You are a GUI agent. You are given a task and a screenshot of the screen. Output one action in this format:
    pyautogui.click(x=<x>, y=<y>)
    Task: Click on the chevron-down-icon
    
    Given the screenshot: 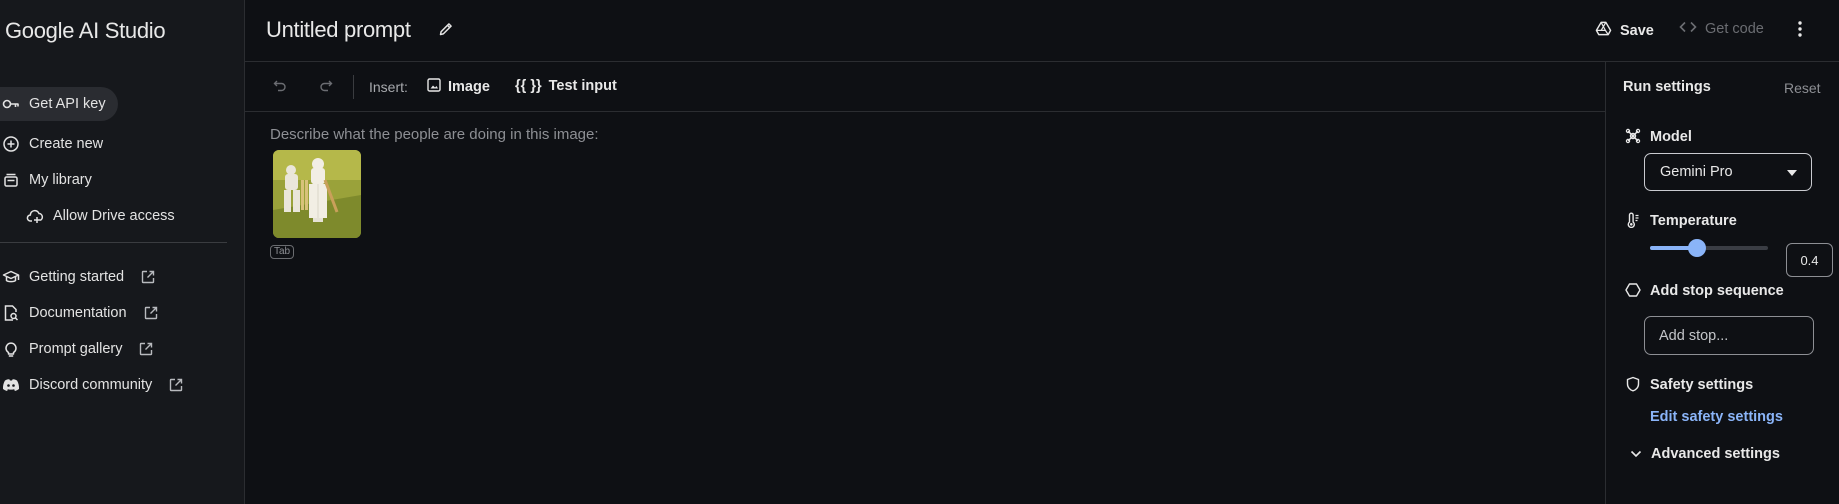 What is the action you would take?
    pyautogui.click(x=1636, y=454)
    